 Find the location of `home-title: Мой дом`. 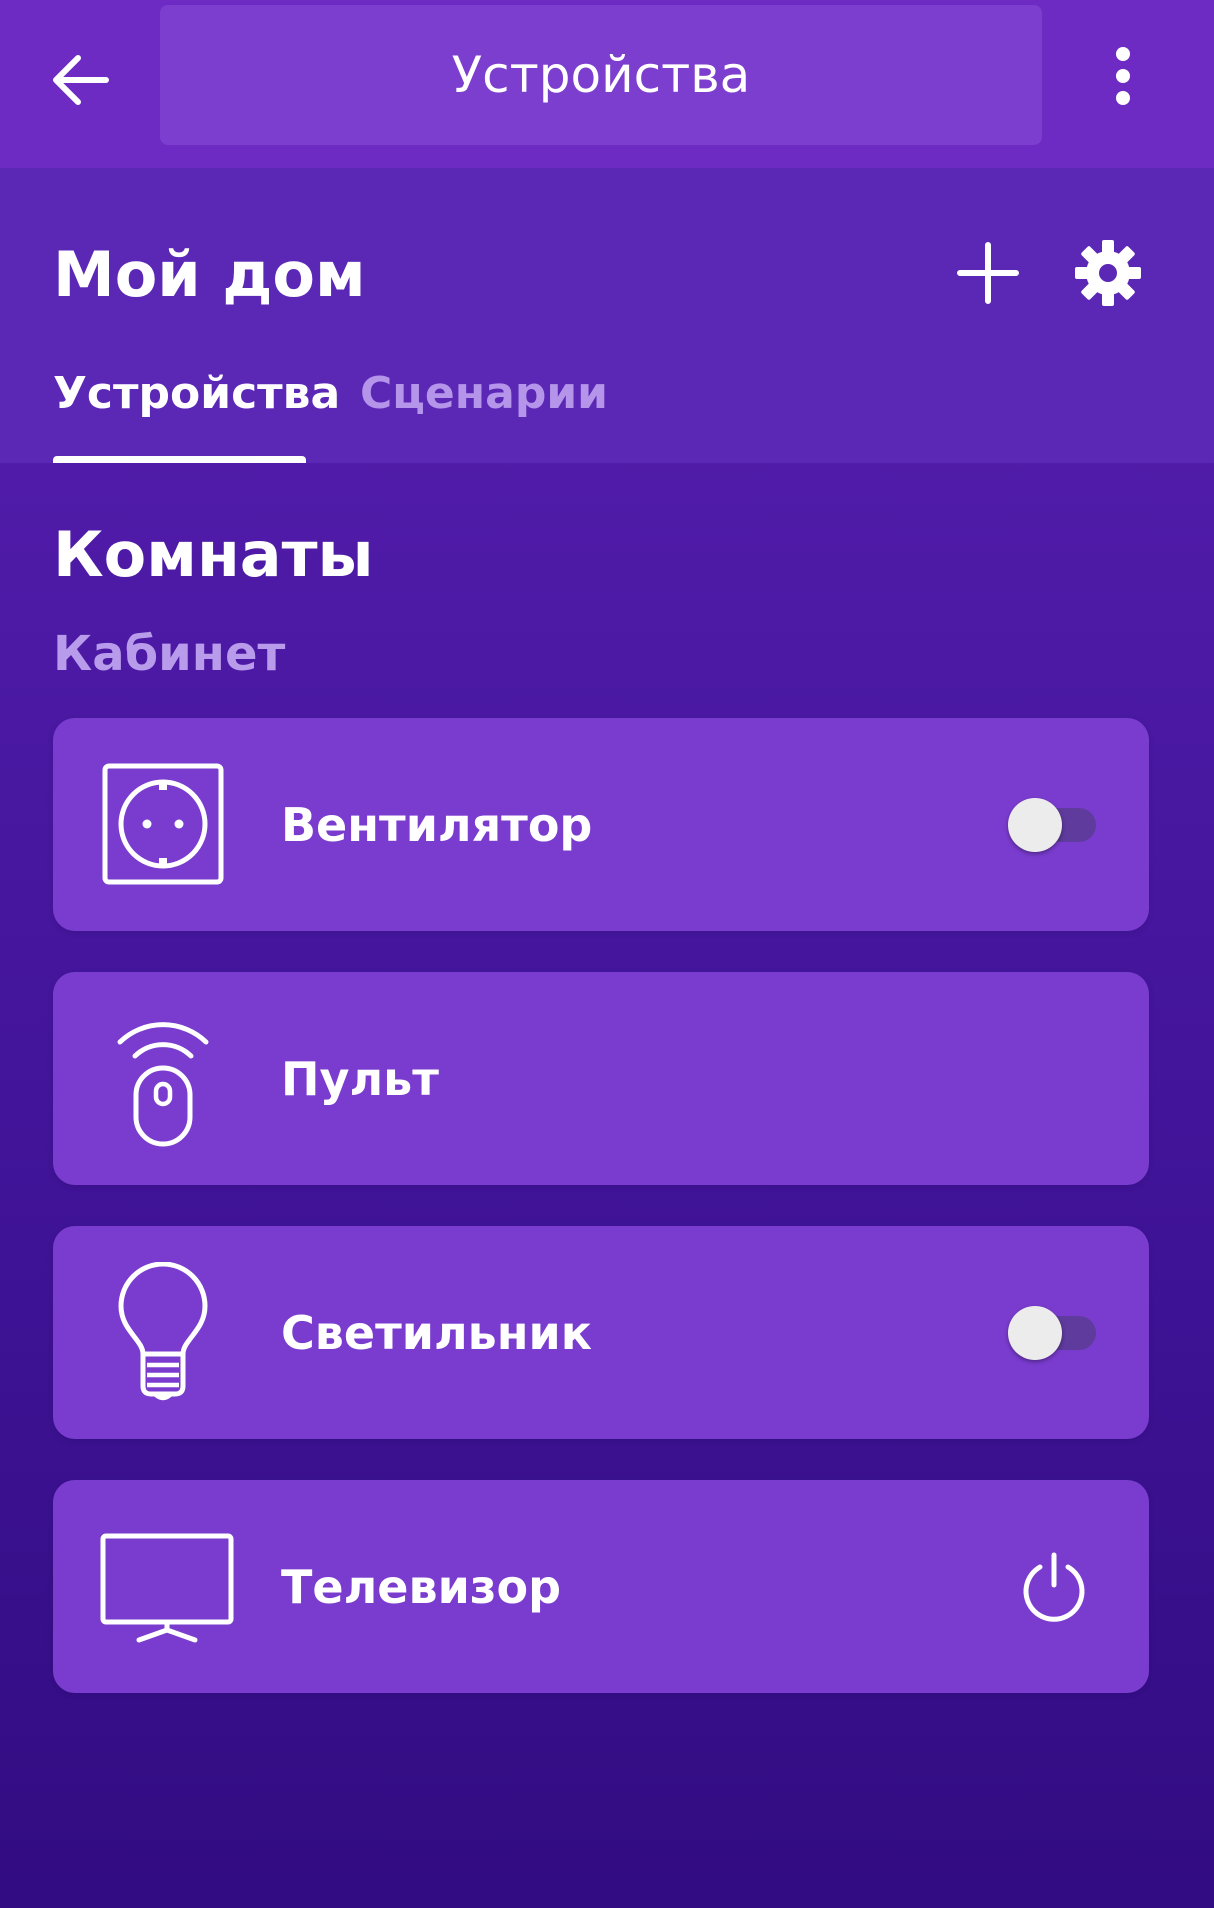

home-title: Мой дом is located at coordinates (209, 274).